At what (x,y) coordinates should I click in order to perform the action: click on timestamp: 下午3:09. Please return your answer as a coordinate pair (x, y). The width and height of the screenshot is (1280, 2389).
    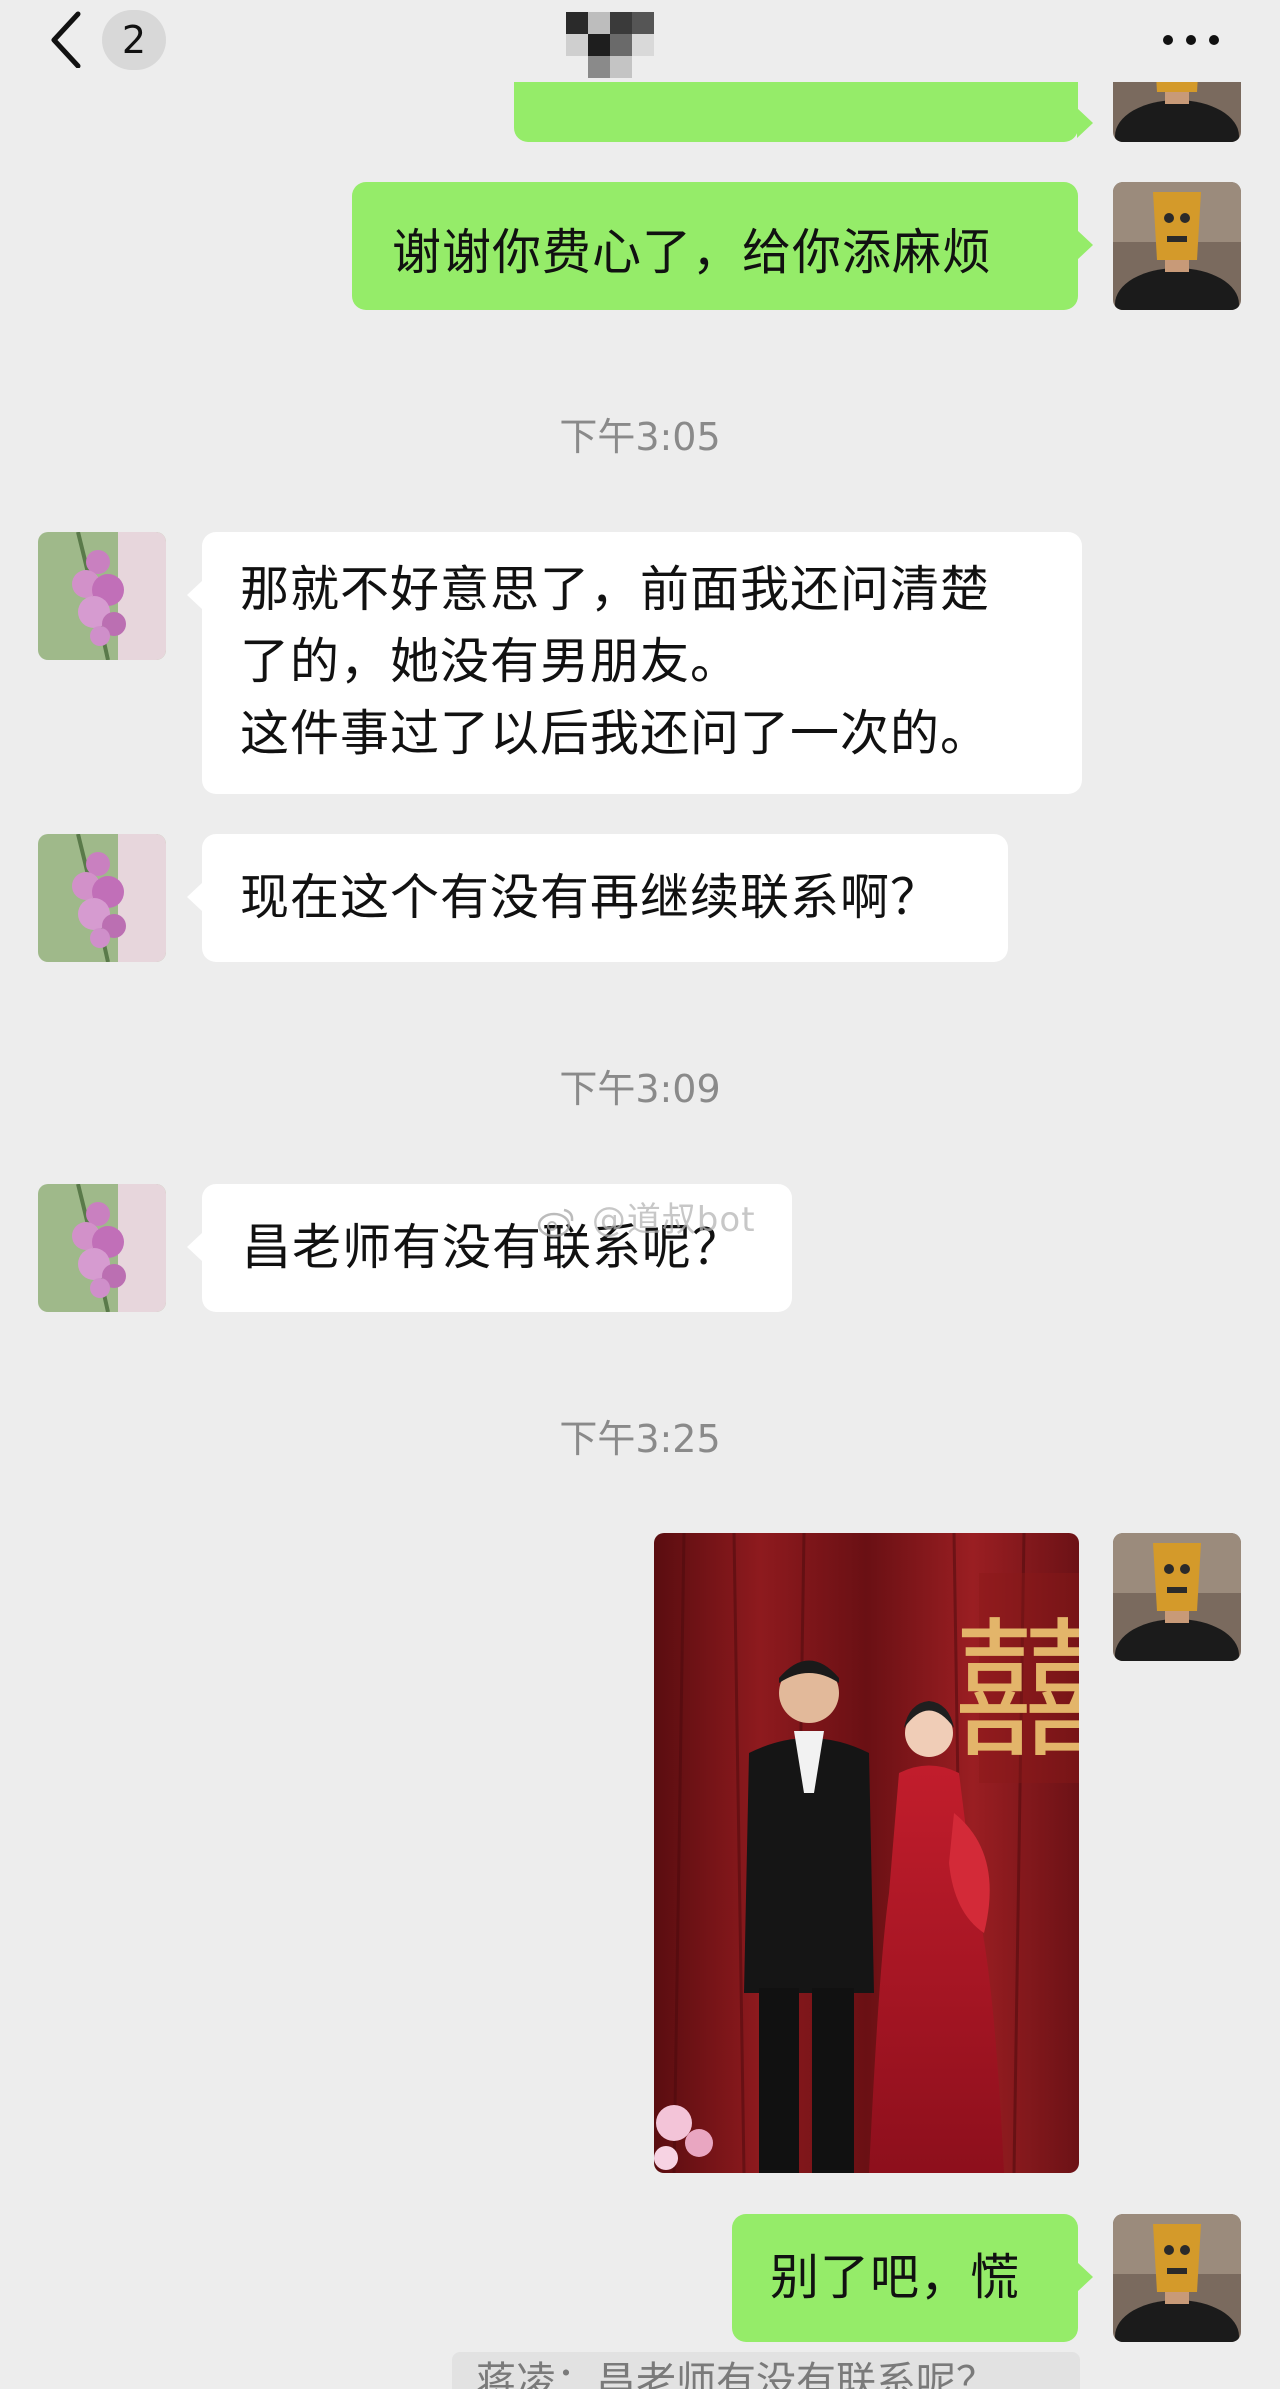
    Looking at the image, I should click on (640, 1089).